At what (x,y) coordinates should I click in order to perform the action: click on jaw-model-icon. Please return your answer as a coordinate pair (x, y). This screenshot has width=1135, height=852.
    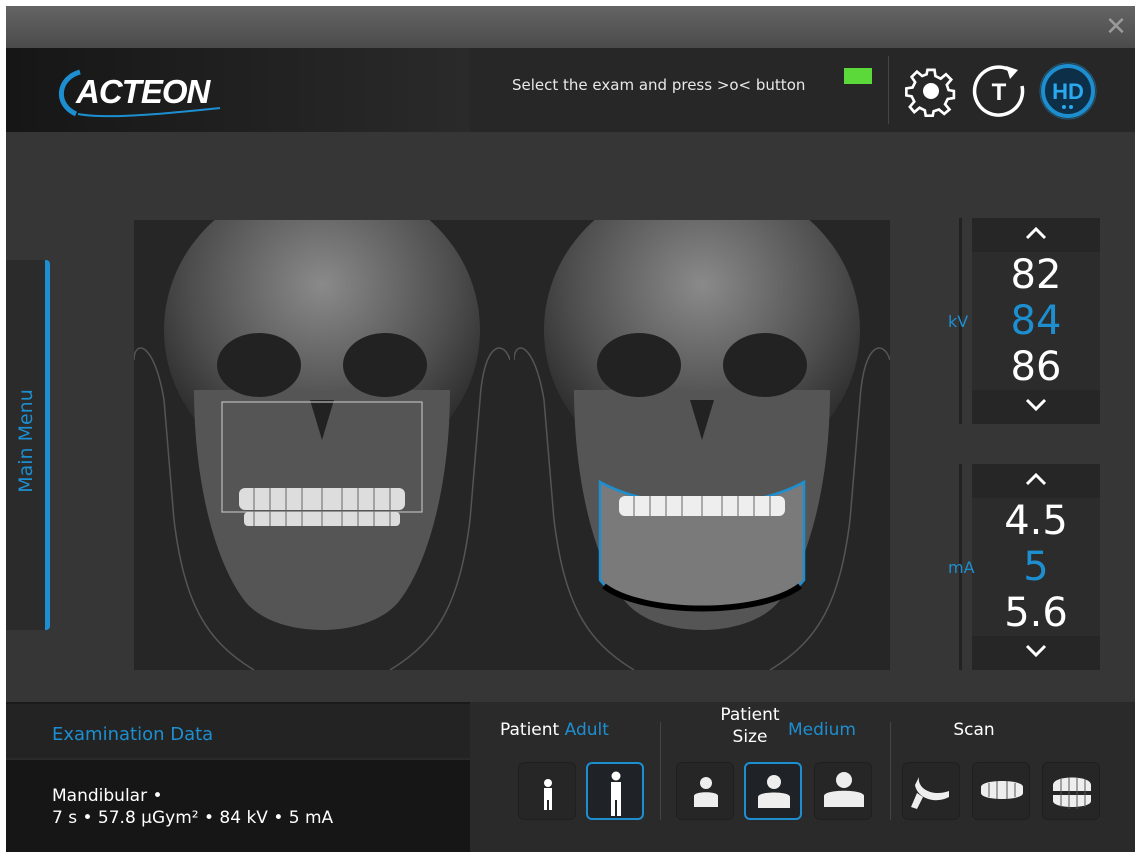
    Looking at the image, I should click on (1072, 793).